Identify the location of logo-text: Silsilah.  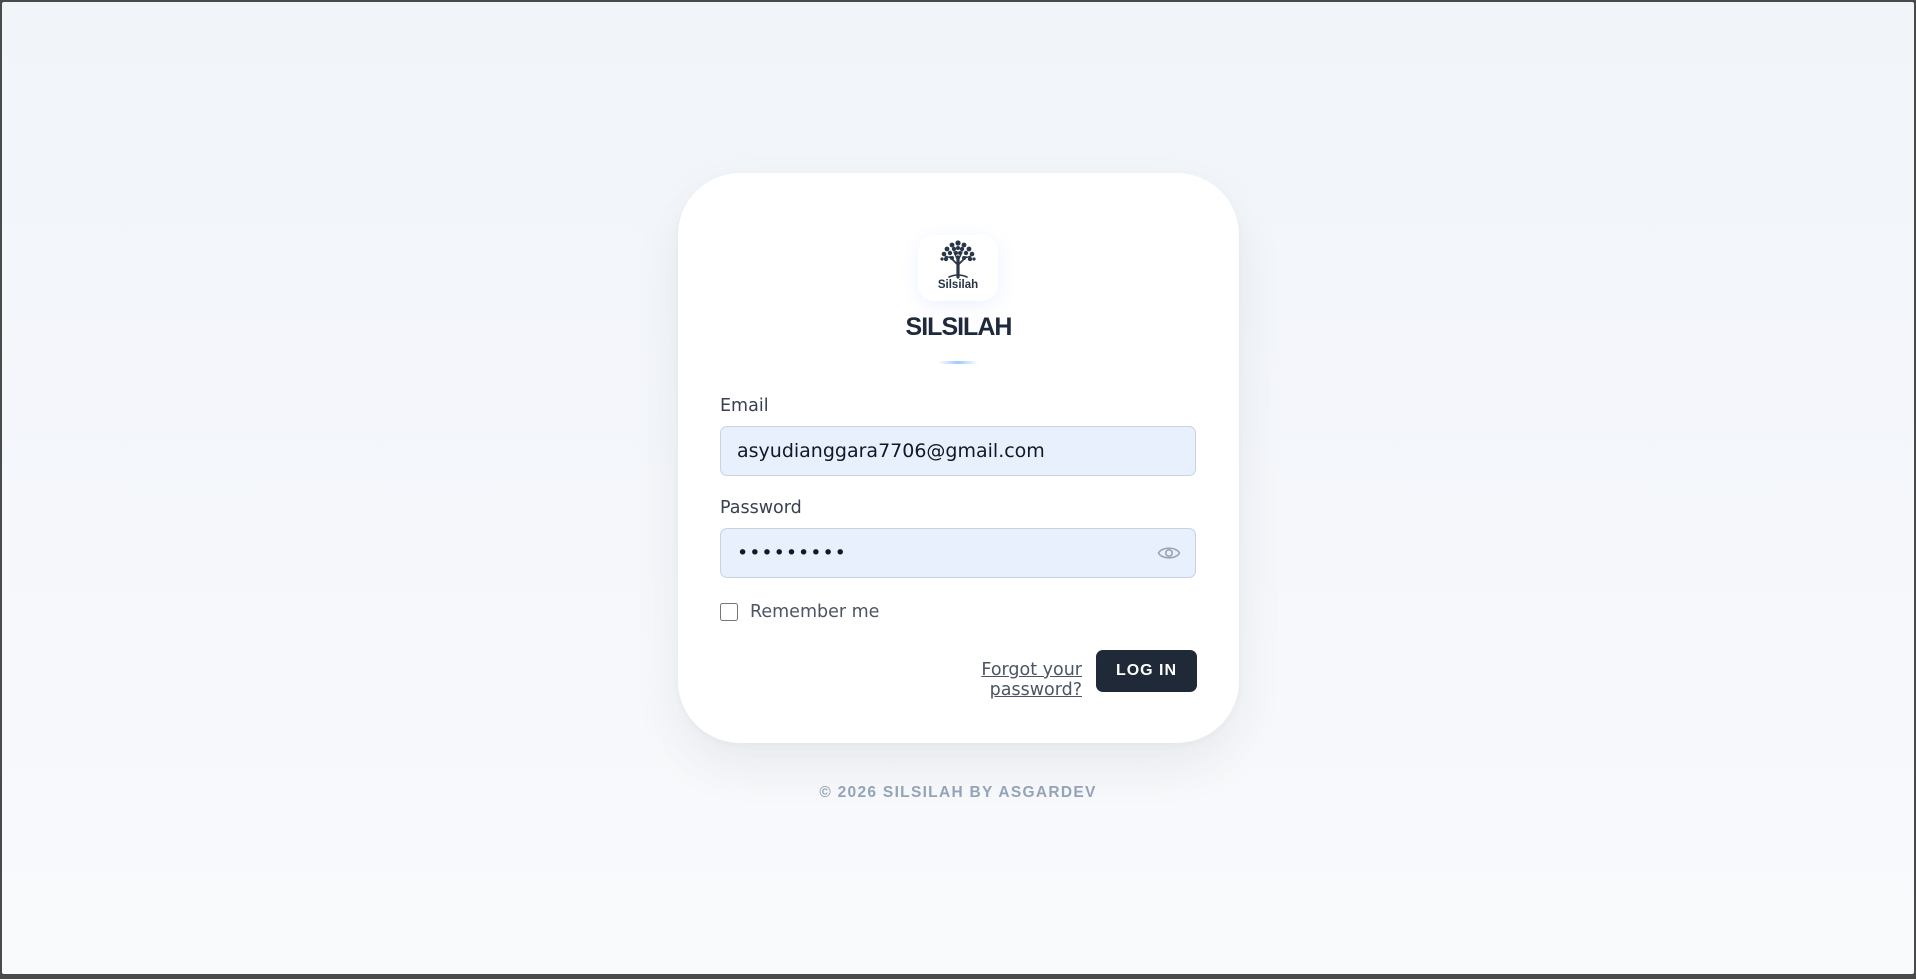
(958, 285).